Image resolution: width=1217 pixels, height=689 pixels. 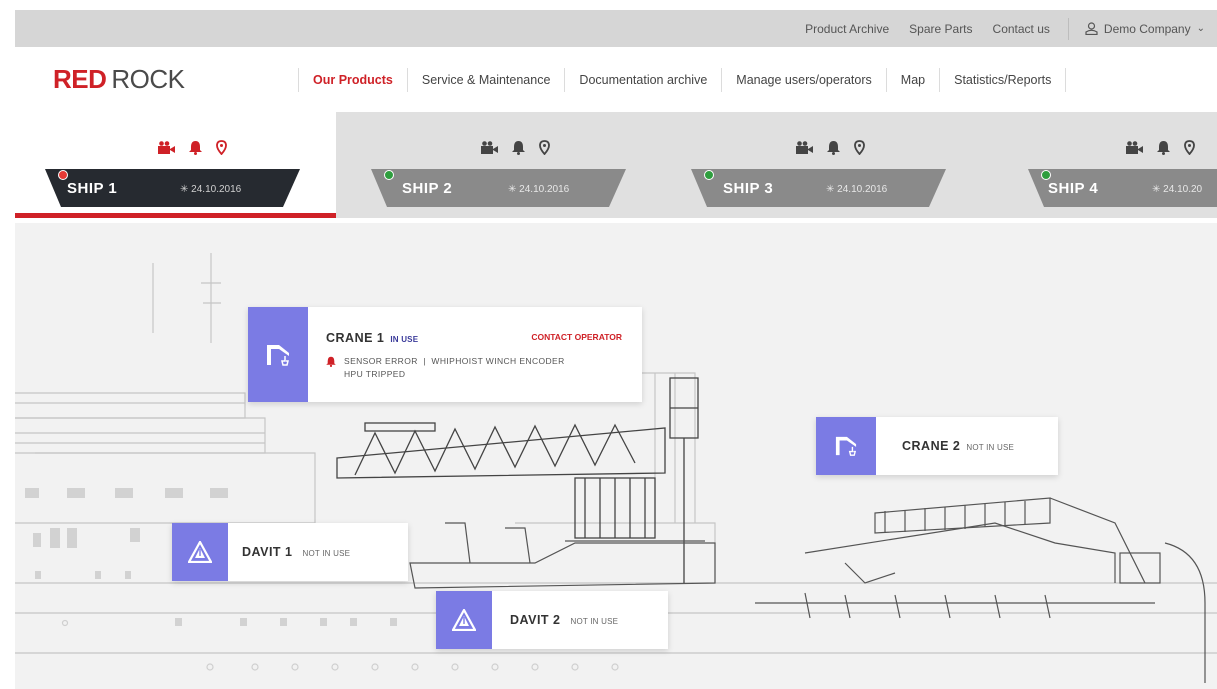 What do you see at coordinates (931, 446) in the screenshot?
I see `crane-2-name: CRANE 2` at bounding box center [931, 446].